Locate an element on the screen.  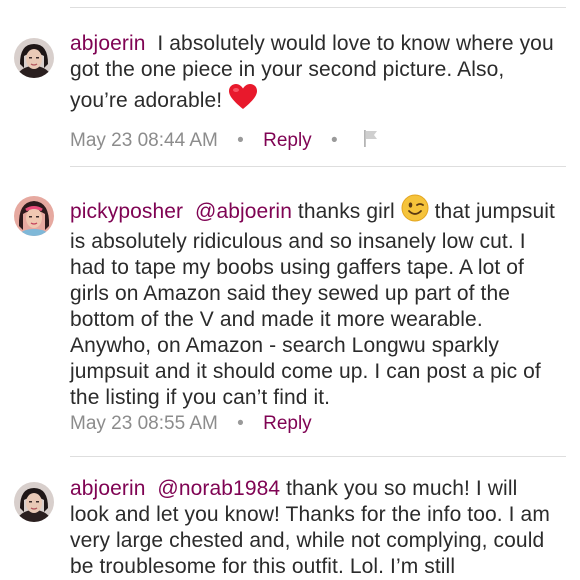
heart-icon is located at coordinates (243, 100).